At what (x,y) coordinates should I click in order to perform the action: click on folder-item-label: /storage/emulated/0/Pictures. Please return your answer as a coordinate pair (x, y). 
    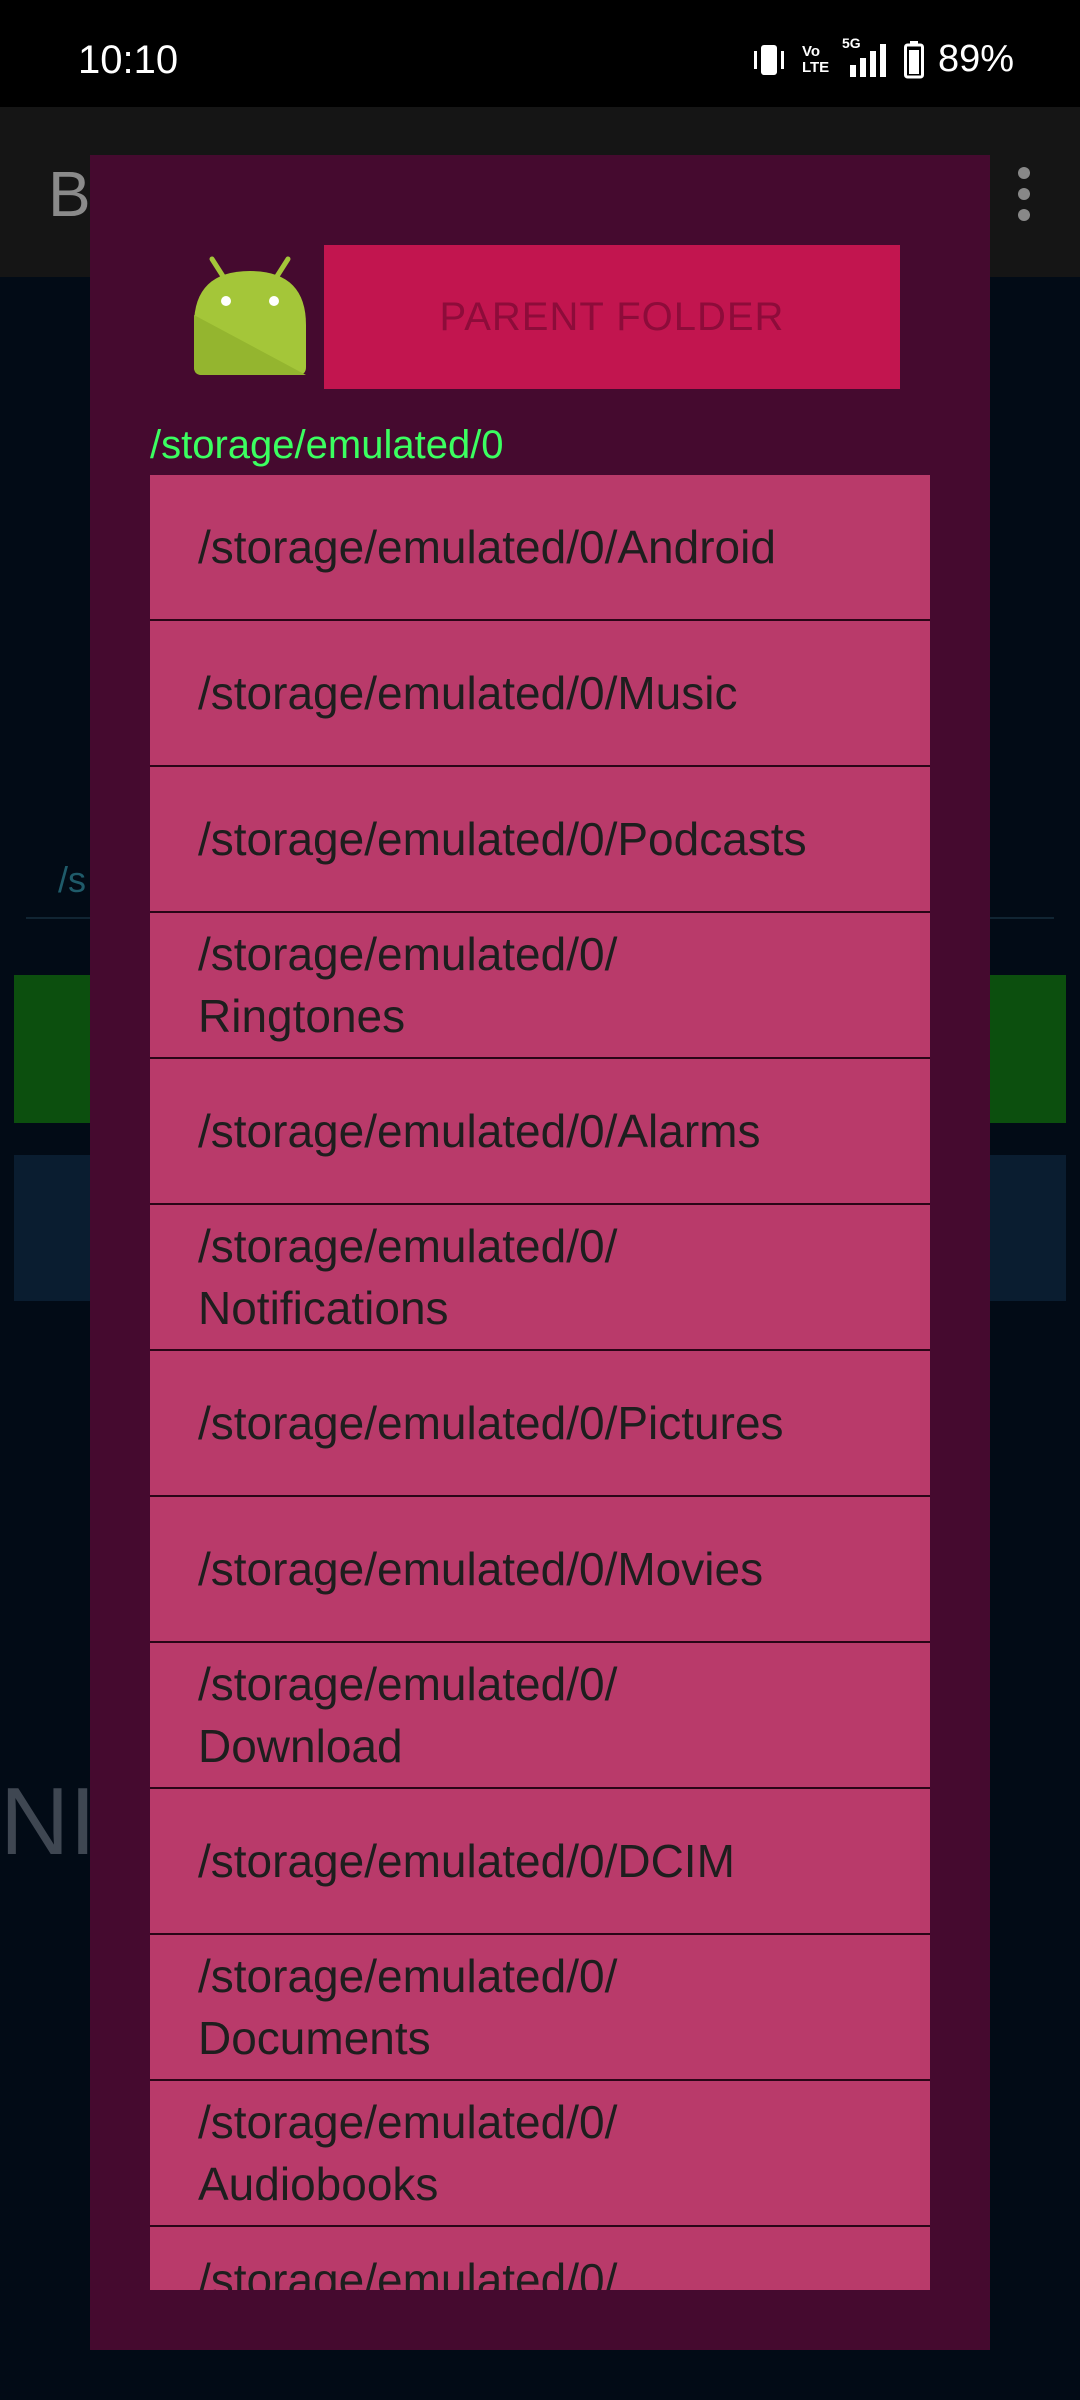
    Looking at the image, I should click on (491, 1423).